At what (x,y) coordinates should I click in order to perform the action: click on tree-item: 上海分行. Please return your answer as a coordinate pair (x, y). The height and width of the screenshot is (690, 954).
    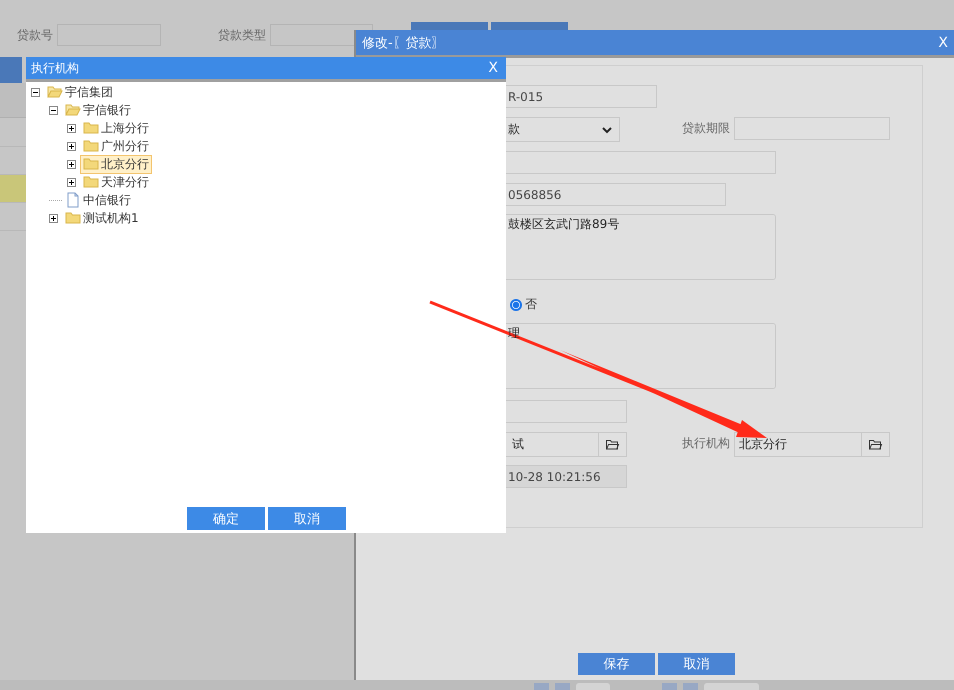
    Looking at the image, I should click on (116, 128).